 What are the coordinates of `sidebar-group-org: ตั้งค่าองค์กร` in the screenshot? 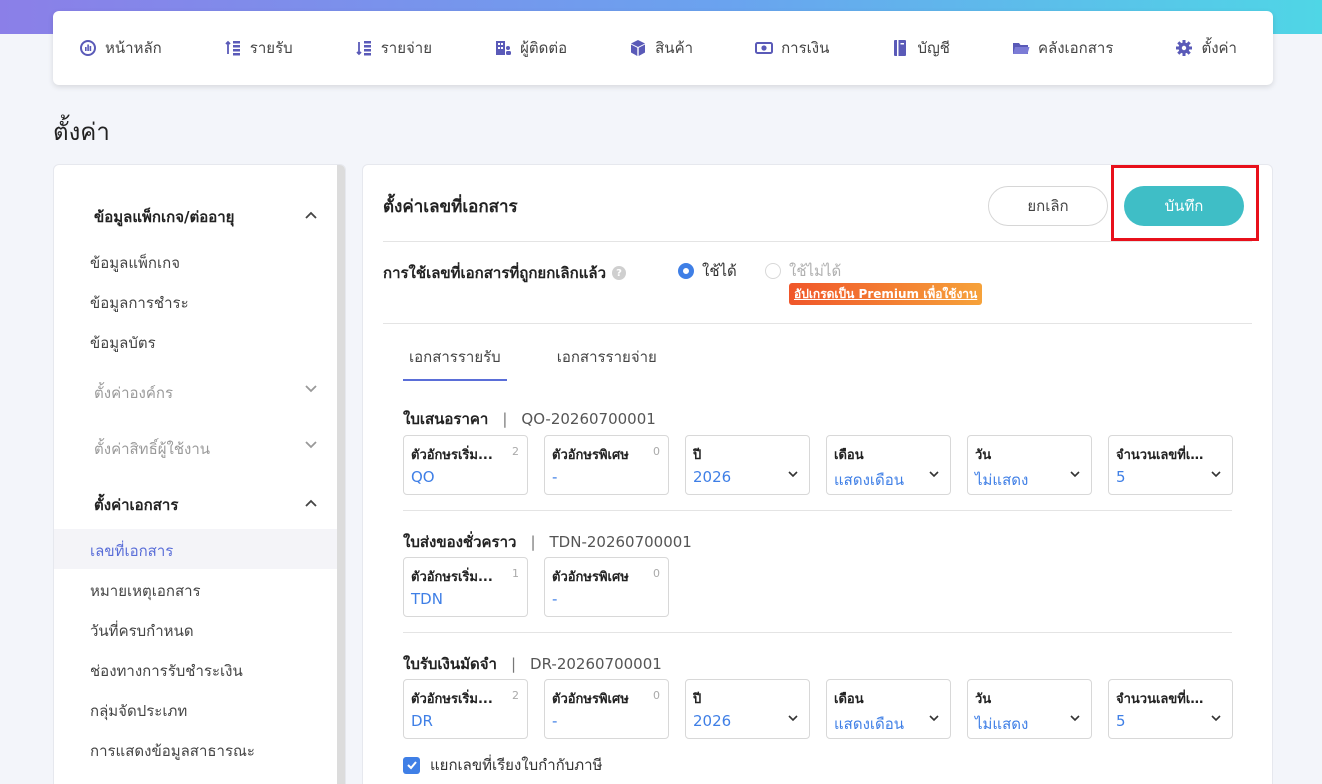 It's located at (133, 393).